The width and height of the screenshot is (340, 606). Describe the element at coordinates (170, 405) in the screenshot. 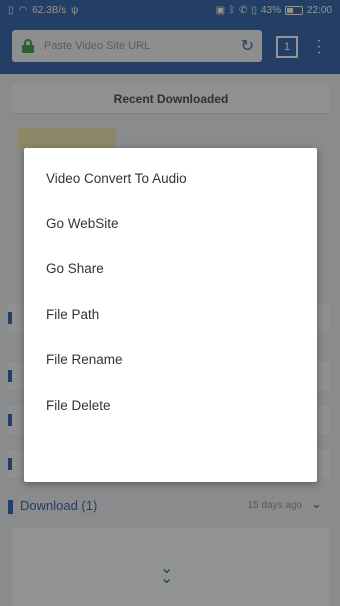

I see `menu-item-file-delete: File Delete` at that location.